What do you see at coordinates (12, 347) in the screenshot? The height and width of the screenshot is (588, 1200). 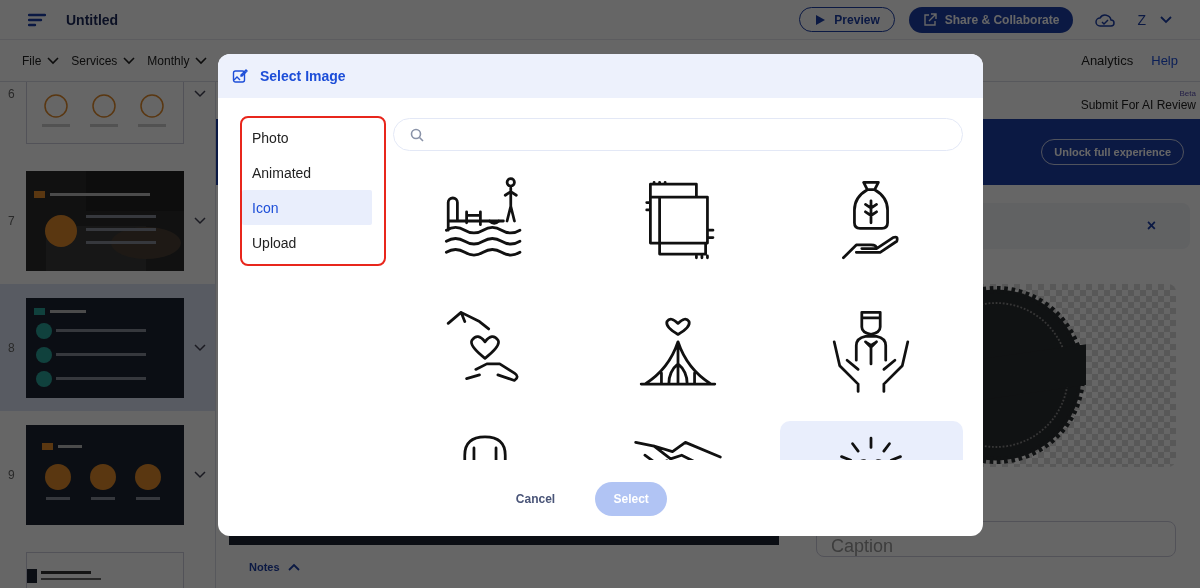 I see `slide-number: 8` at bounding box center [12, 347].